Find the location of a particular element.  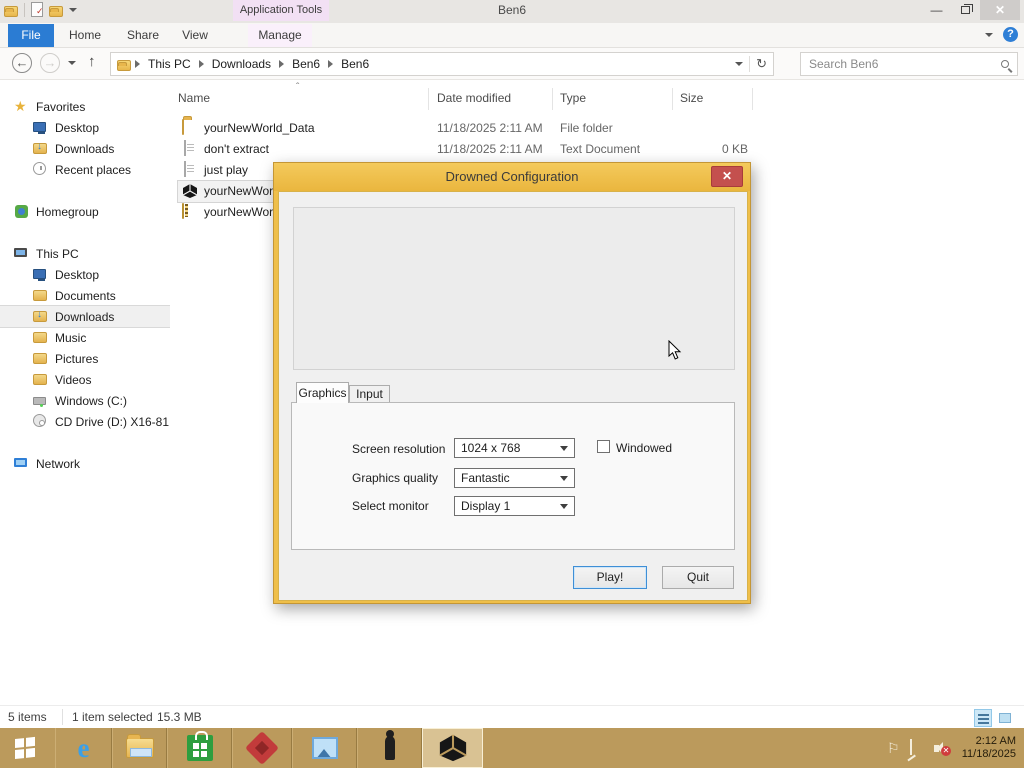

system-tray: ⚐ ✕ 2:12 AM 11/18/2025 is located at coordinates (954, 748).